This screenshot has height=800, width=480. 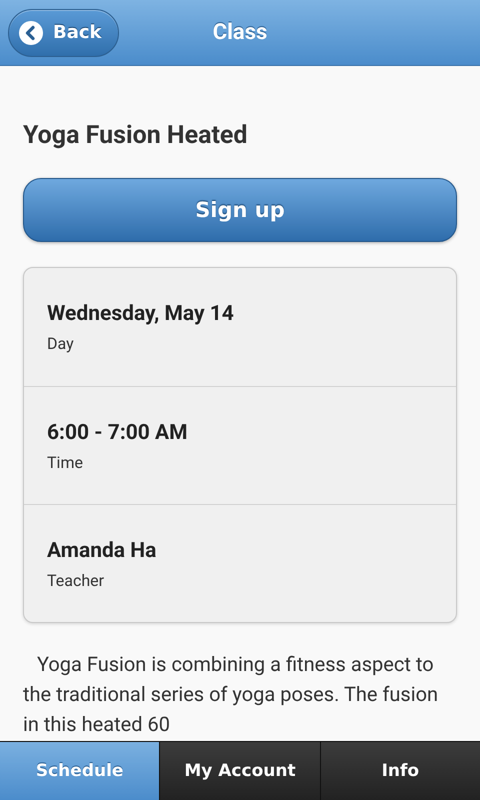 I want to click on nav-tab: Schedule, so click(x=80, y=771).